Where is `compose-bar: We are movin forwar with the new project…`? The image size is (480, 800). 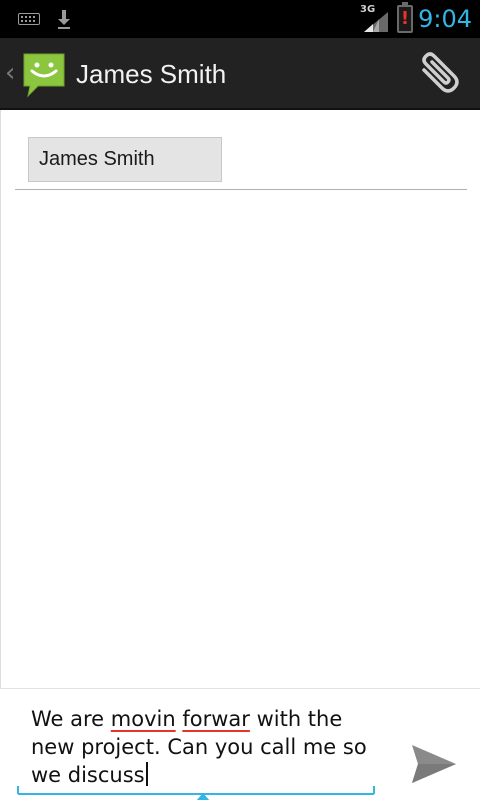
compose-bar: We are movin forwar with the new project… is located at coordinates (240, 744).